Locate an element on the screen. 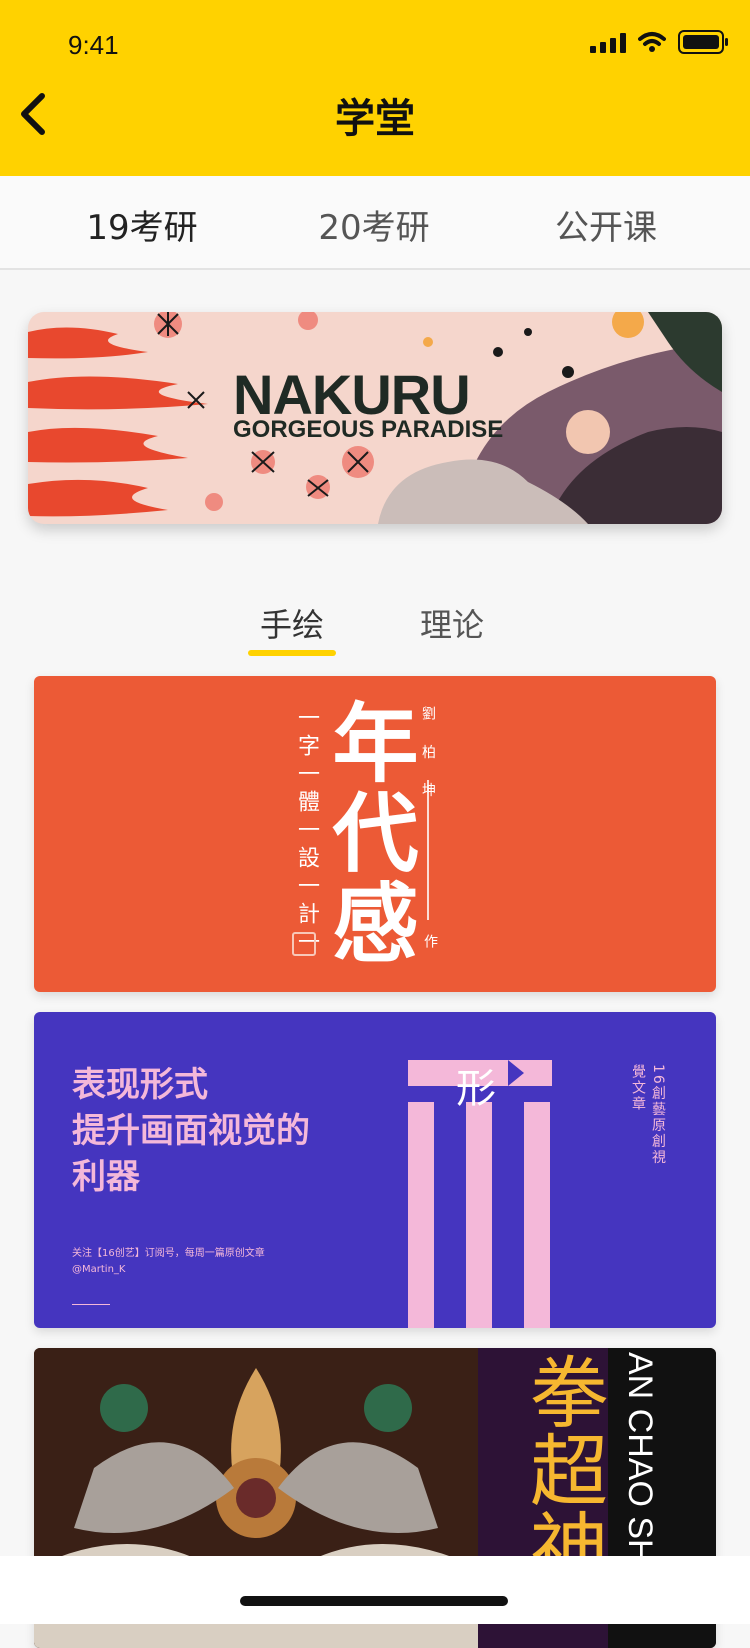  card-author-suffix: 作 is located at coordinates (430, 941).